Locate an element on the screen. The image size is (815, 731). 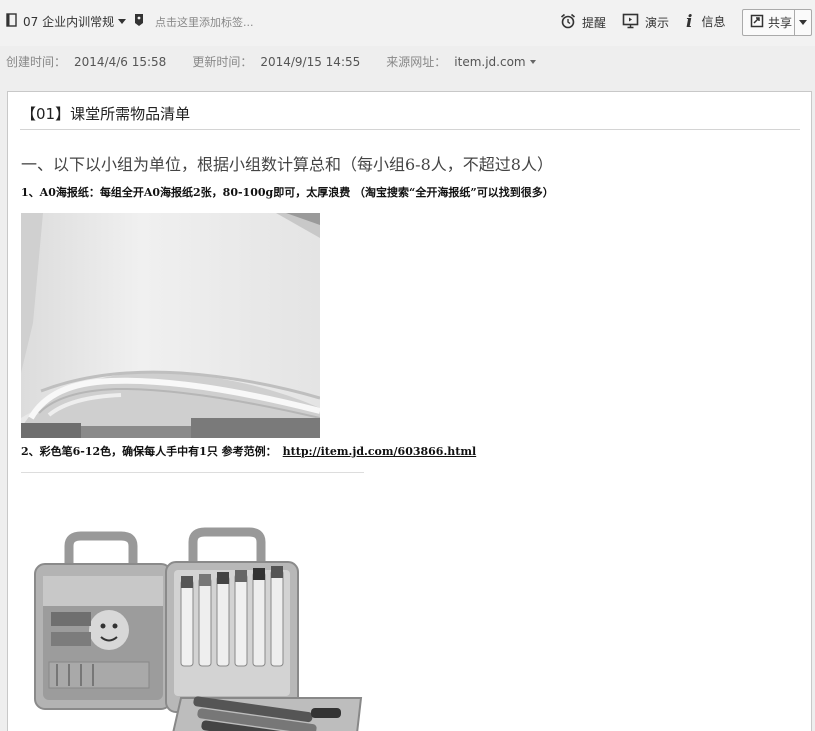
item2-text: 2、彩色笔6-12色，确保每人手中有1只 参考范例： is located at coordinates (149, 451).